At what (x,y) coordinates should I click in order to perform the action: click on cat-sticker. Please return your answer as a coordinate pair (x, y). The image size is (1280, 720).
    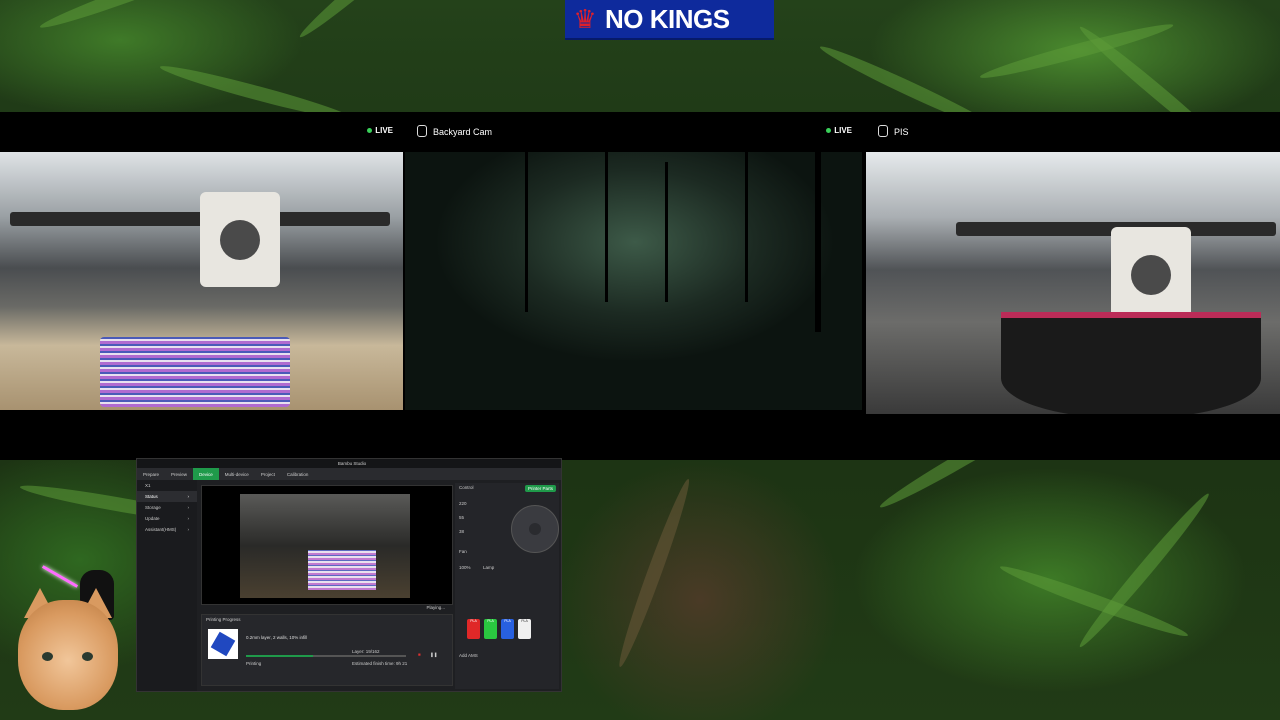
    Looking at the image, I should click on (67, 642).